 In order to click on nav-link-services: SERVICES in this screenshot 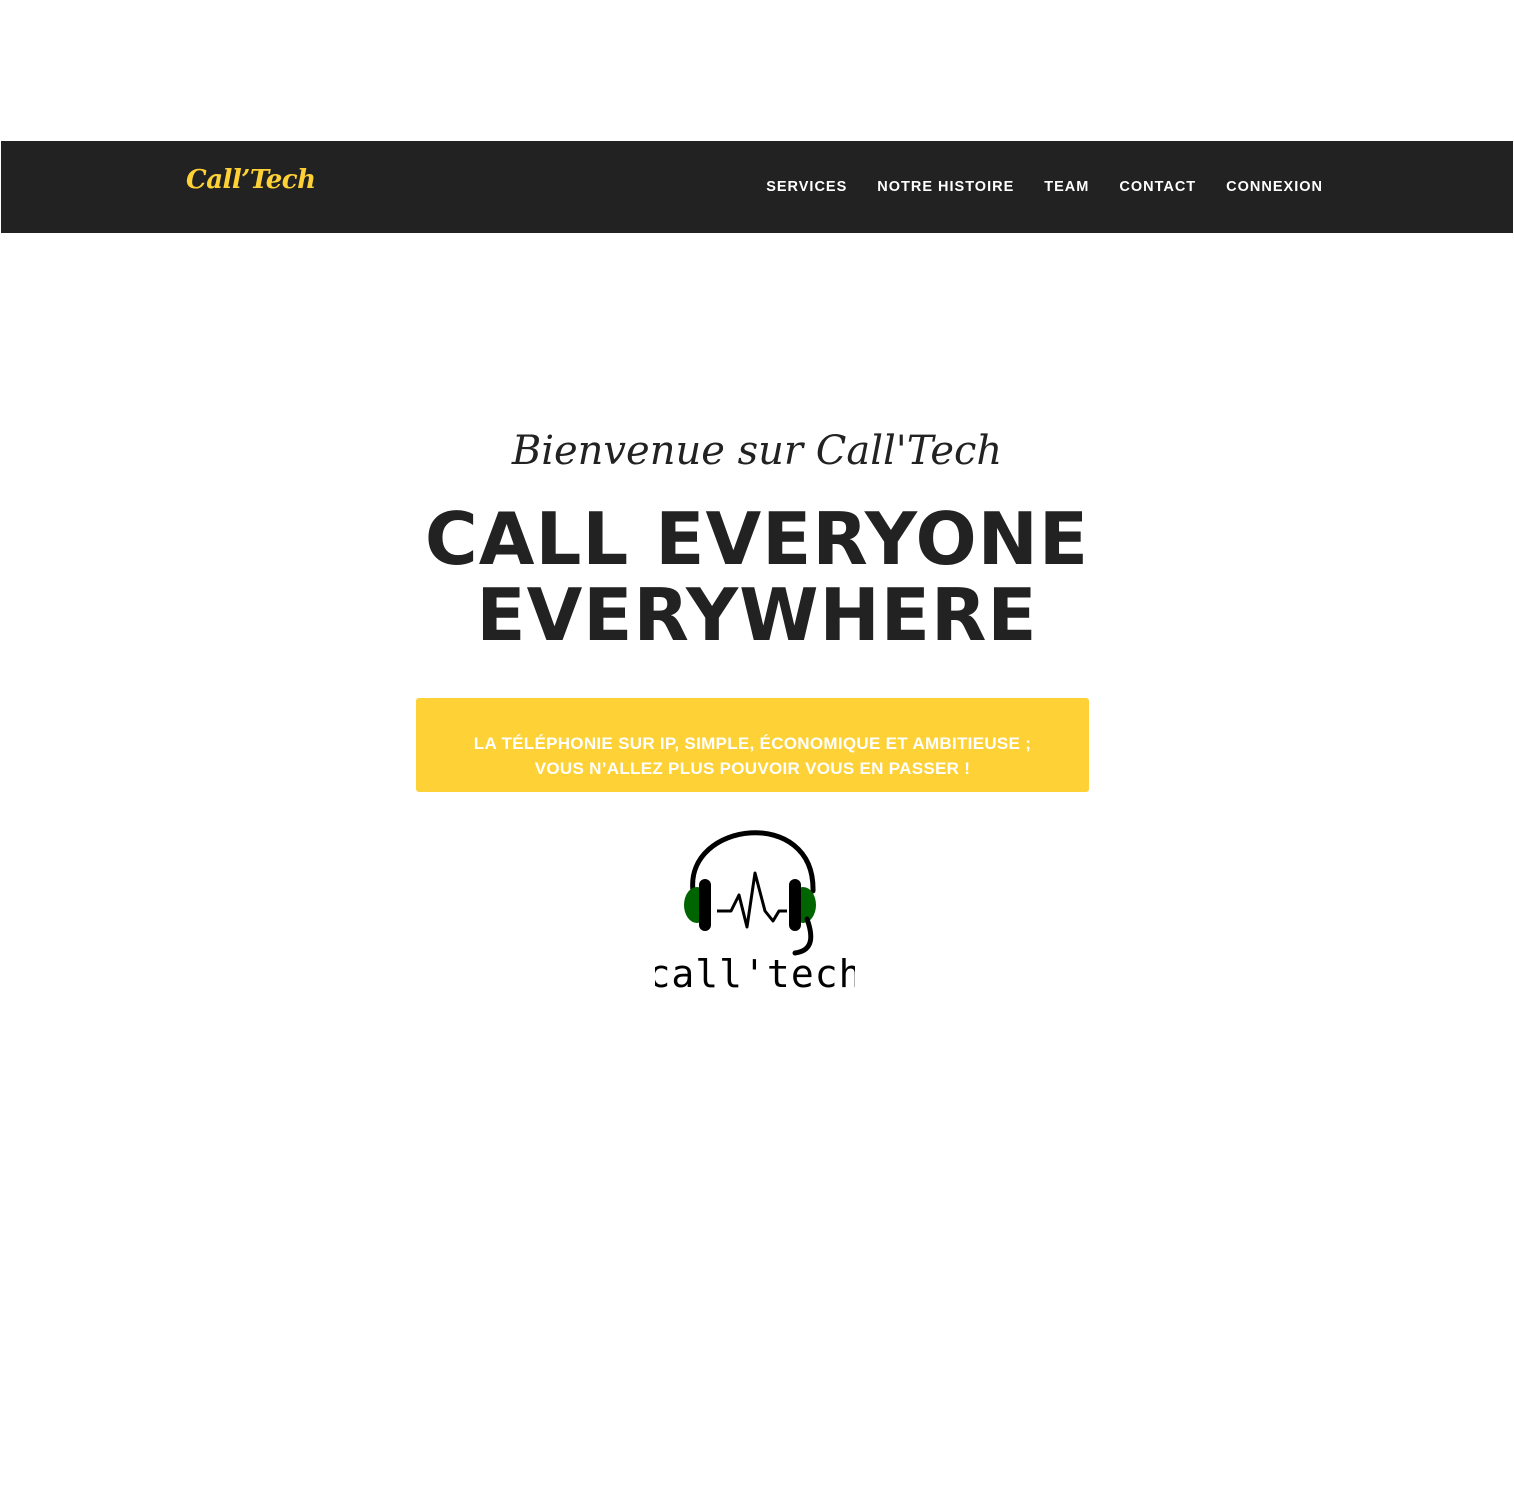, I will do `click(806, 187)`.